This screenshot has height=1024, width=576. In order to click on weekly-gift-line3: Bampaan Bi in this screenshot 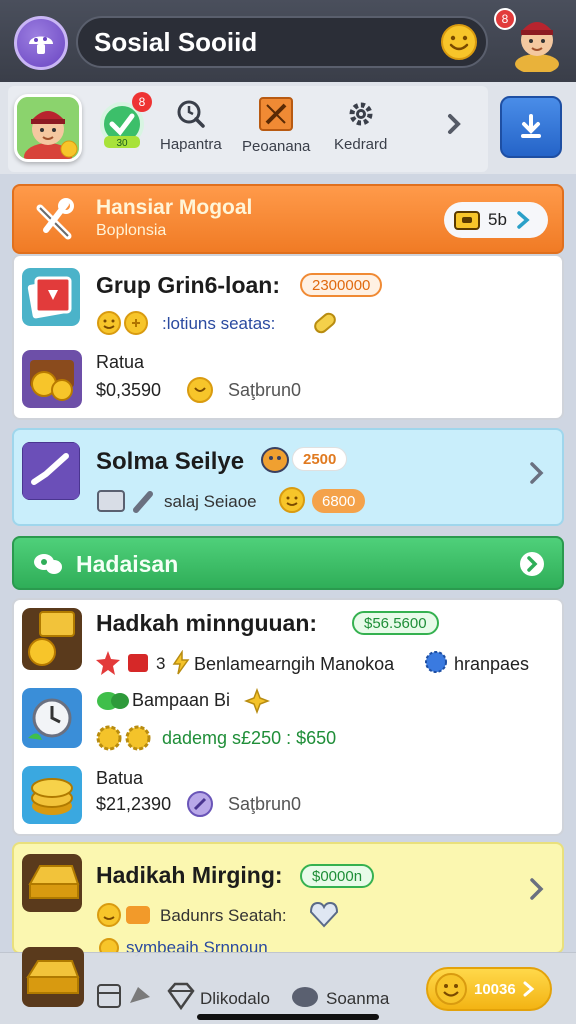, I will do `click(181, 700)`.